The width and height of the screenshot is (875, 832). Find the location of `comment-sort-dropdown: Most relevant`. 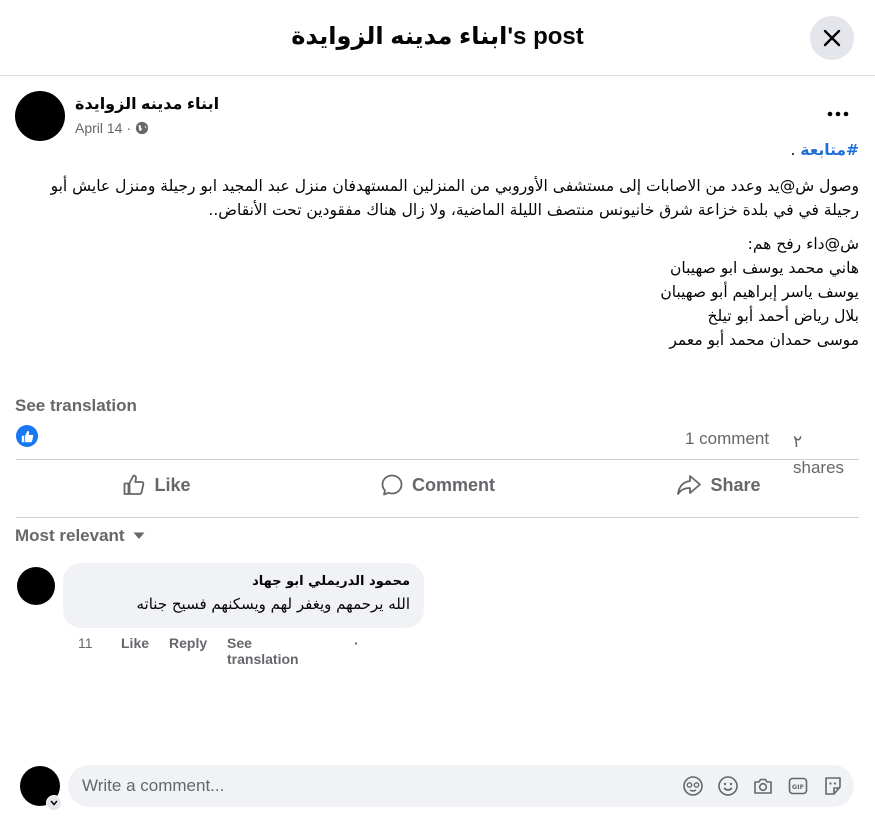

comment-sort-dropdown: Most relevant is located at coordinates (80, 536).